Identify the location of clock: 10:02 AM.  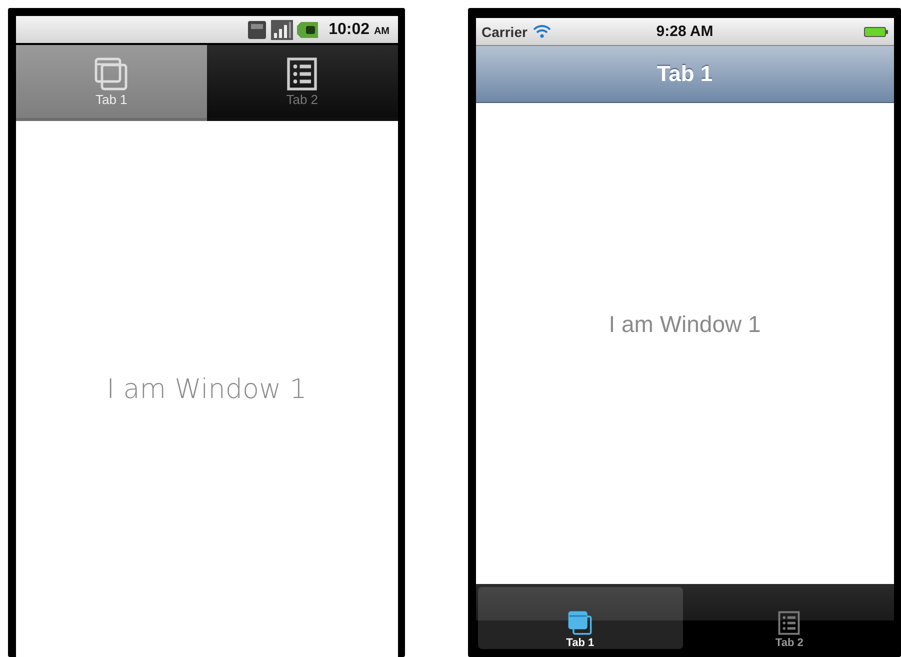
(359, 29).